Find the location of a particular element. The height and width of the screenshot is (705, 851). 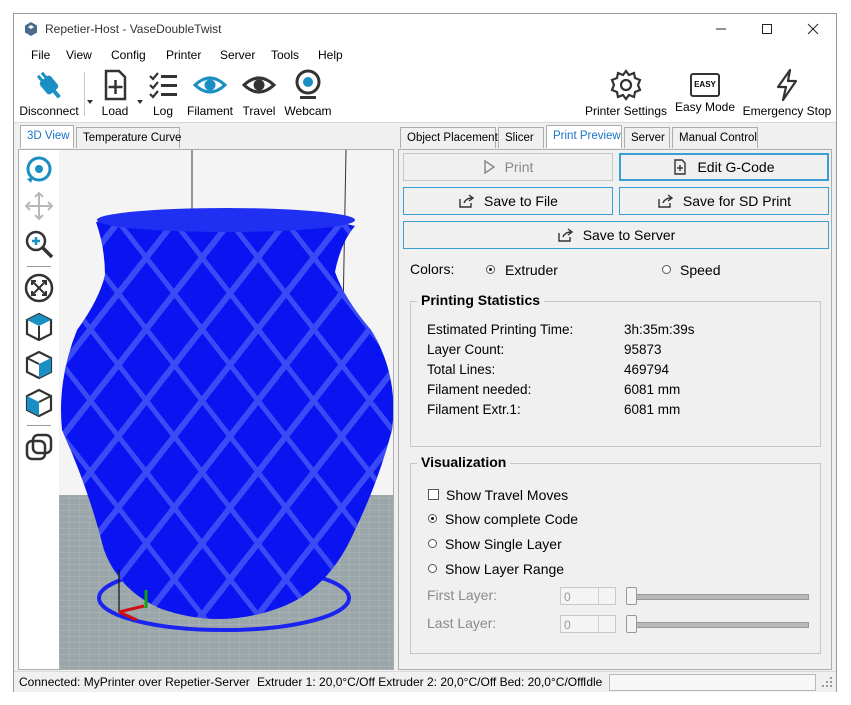

view-toolbar is located at coordinates (39, 409).